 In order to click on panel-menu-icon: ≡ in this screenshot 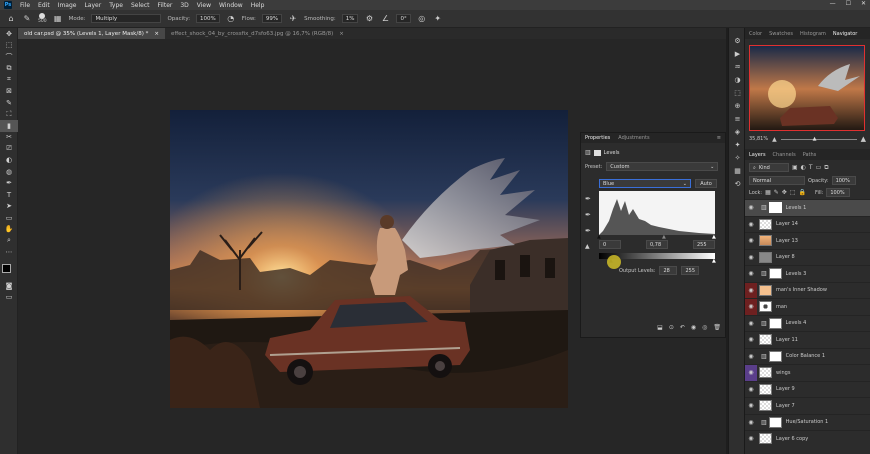, I will do `click(719, 138)`.